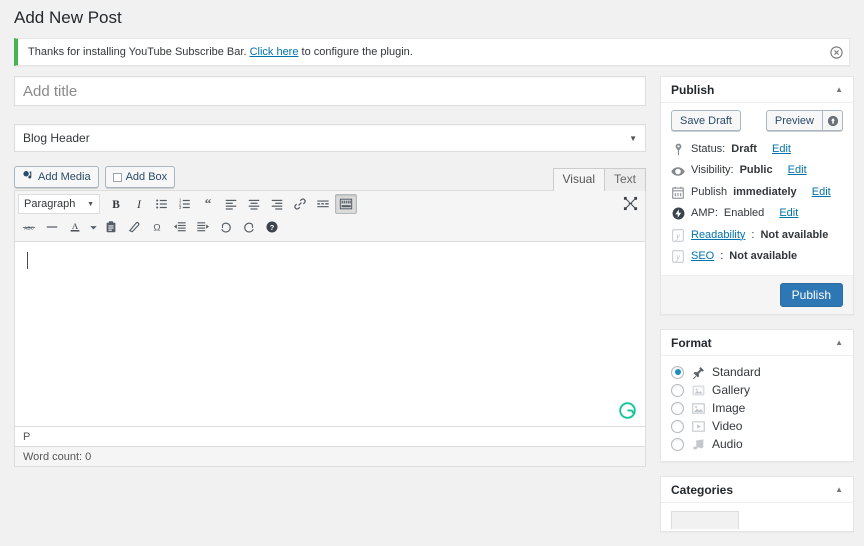  I want to click on radio-image, so click(677, 408).